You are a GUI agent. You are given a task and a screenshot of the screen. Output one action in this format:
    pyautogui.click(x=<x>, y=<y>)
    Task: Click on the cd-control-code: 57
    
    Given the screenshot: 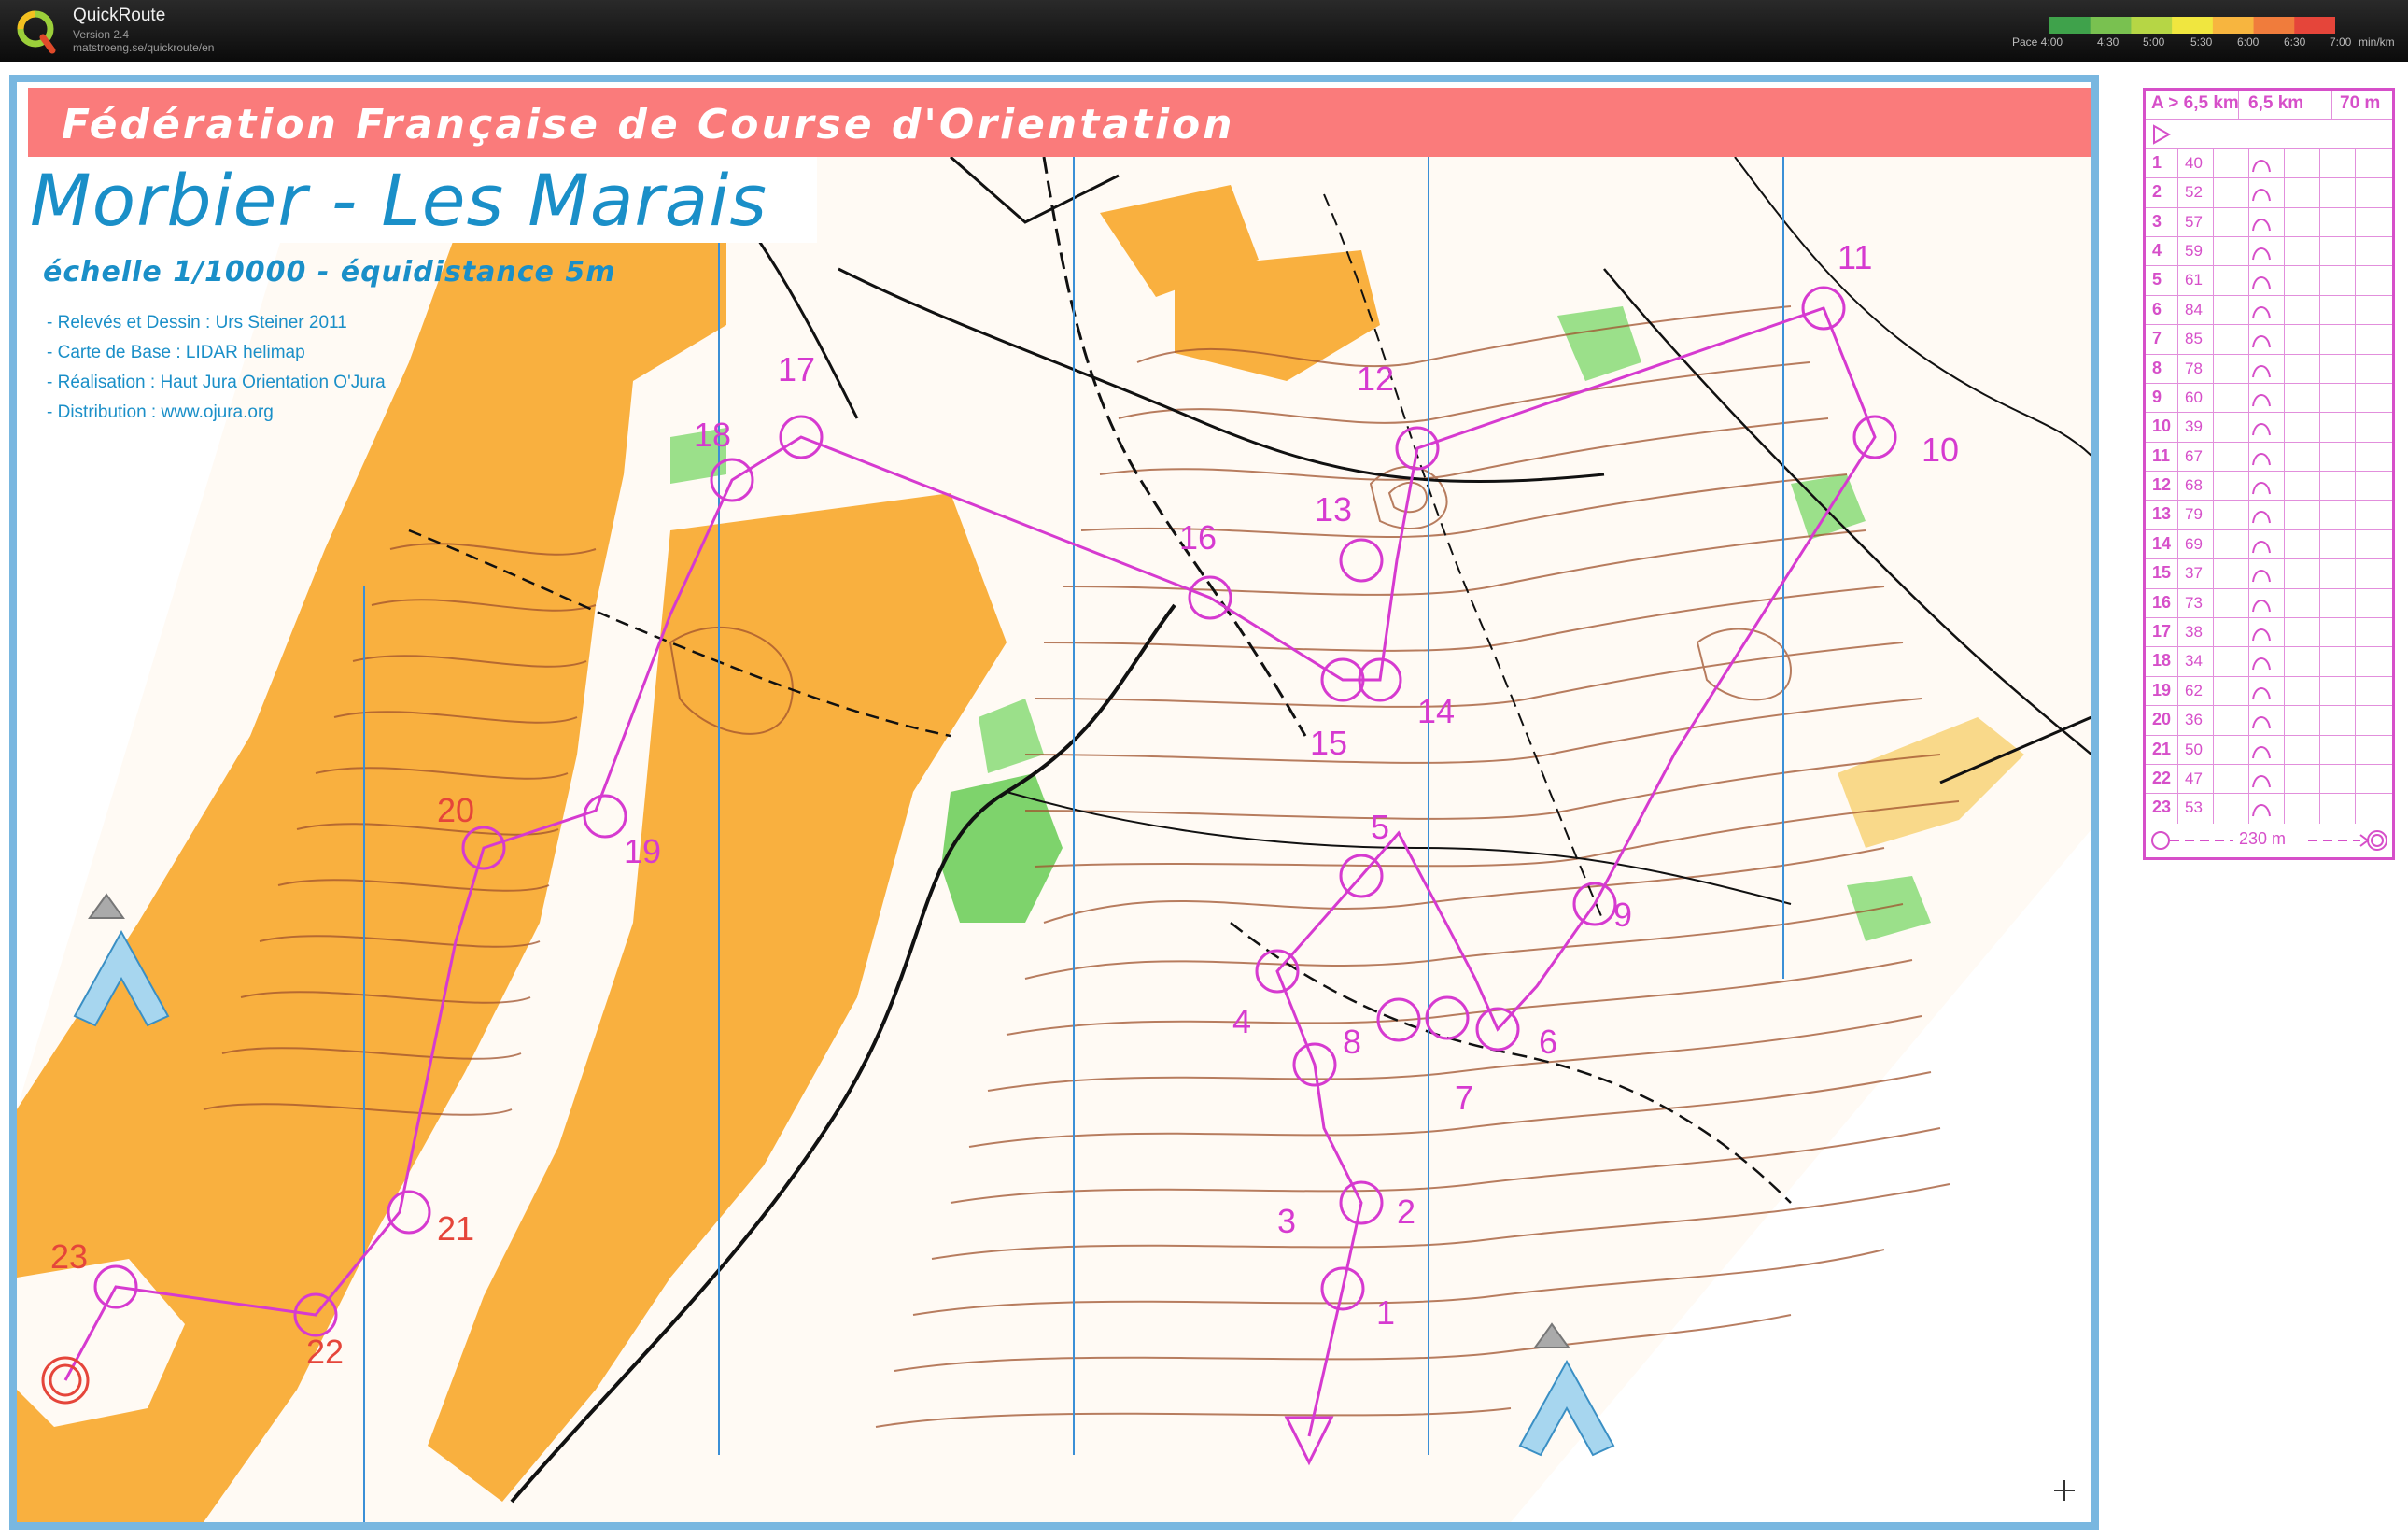 What is the action you would take?
    pyautogui.click(x=2194, y=221)
    